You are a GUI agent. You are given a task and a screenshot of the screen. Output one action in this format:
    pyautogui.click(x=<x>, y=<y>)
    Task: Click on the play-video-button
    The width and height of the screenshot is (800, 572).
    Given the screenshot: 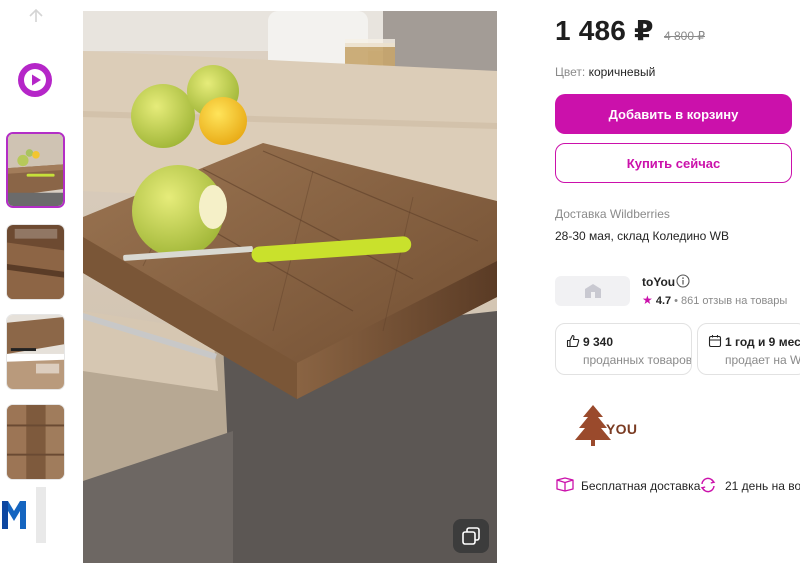 What is the action you would take?
    pyautogui.click(x=35, y=80)
    